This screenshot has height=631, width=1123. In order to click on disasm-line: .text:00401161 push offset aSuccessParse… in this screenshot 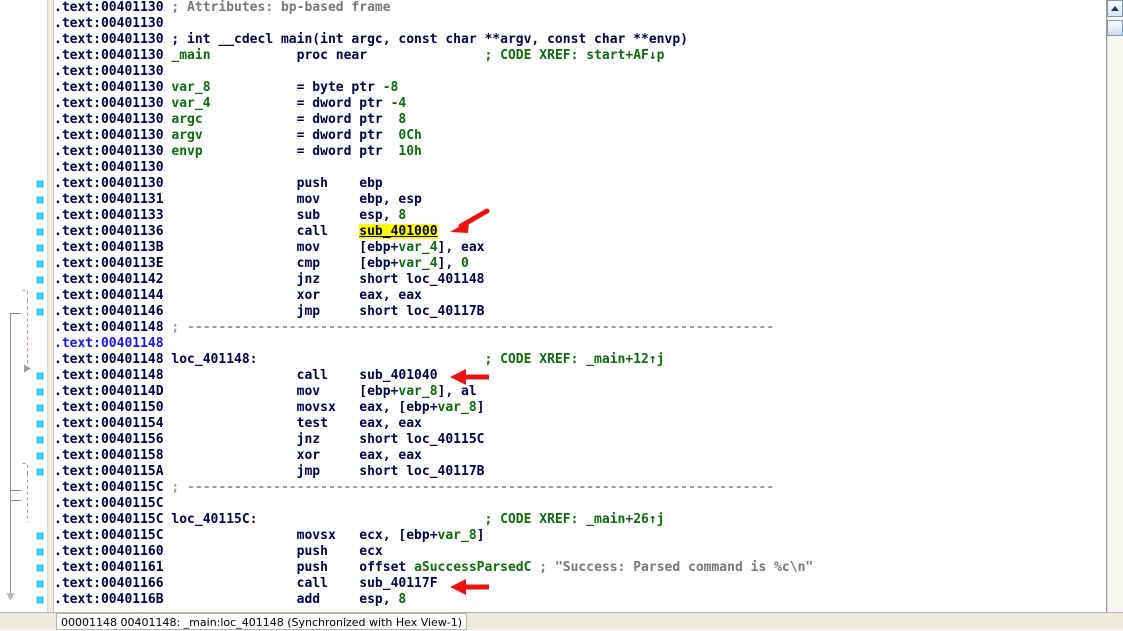, I will do `click(572, 568)`.